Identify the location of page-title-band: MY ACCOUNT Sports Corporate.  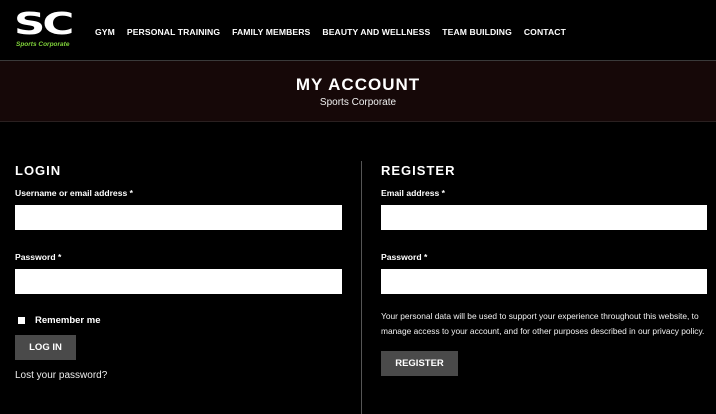
(358, 91).